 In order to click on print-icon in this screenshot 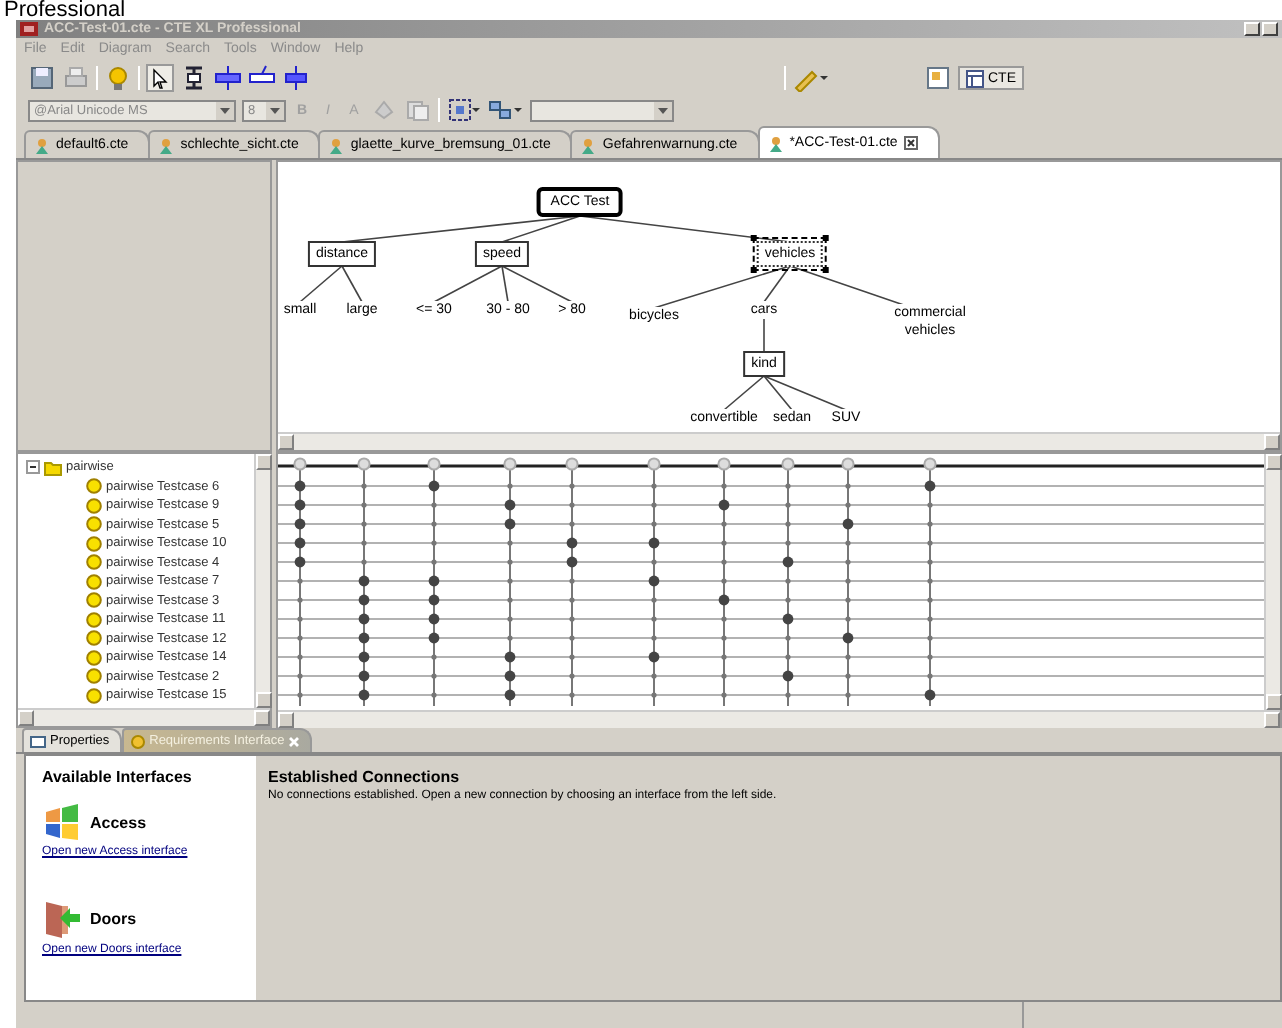, I will do `click(76, 78)`.